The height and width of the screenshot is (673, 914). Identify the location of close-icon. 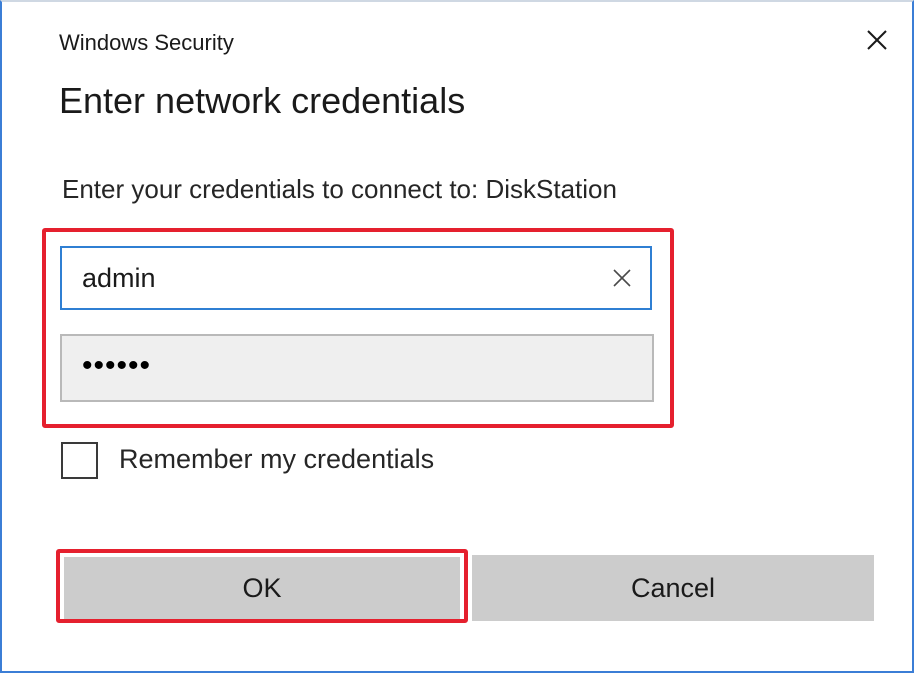
(877, 40).